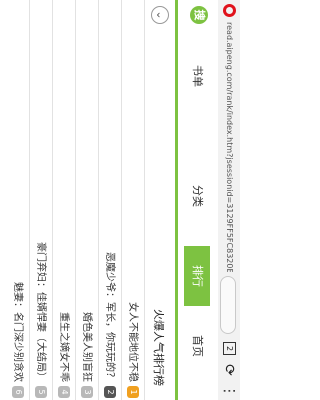  I want to click on book-title-link: 婚色美人别盲狂, so click(86, 266).